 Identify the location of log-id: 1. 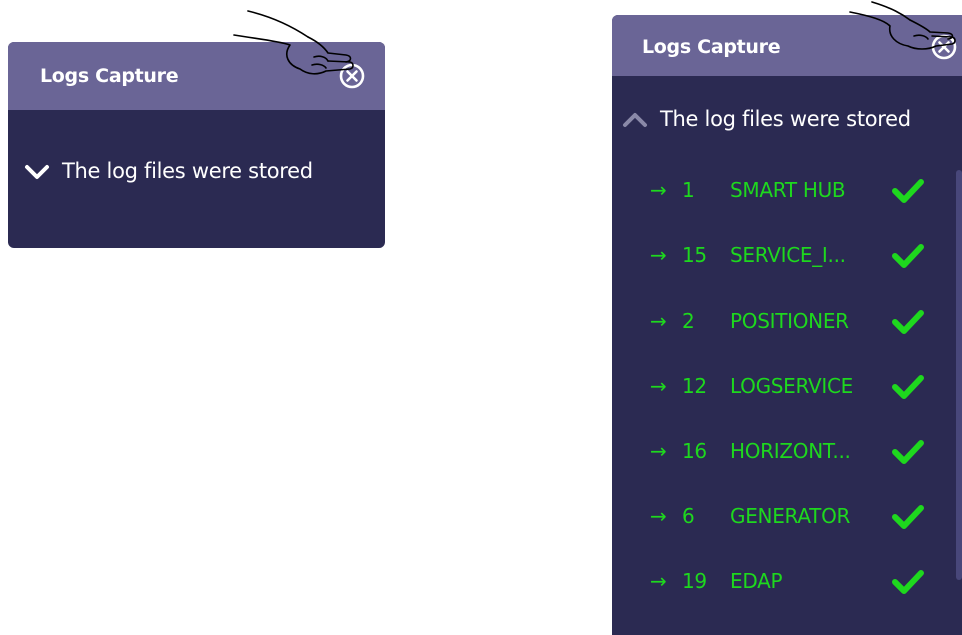
(688, 190).